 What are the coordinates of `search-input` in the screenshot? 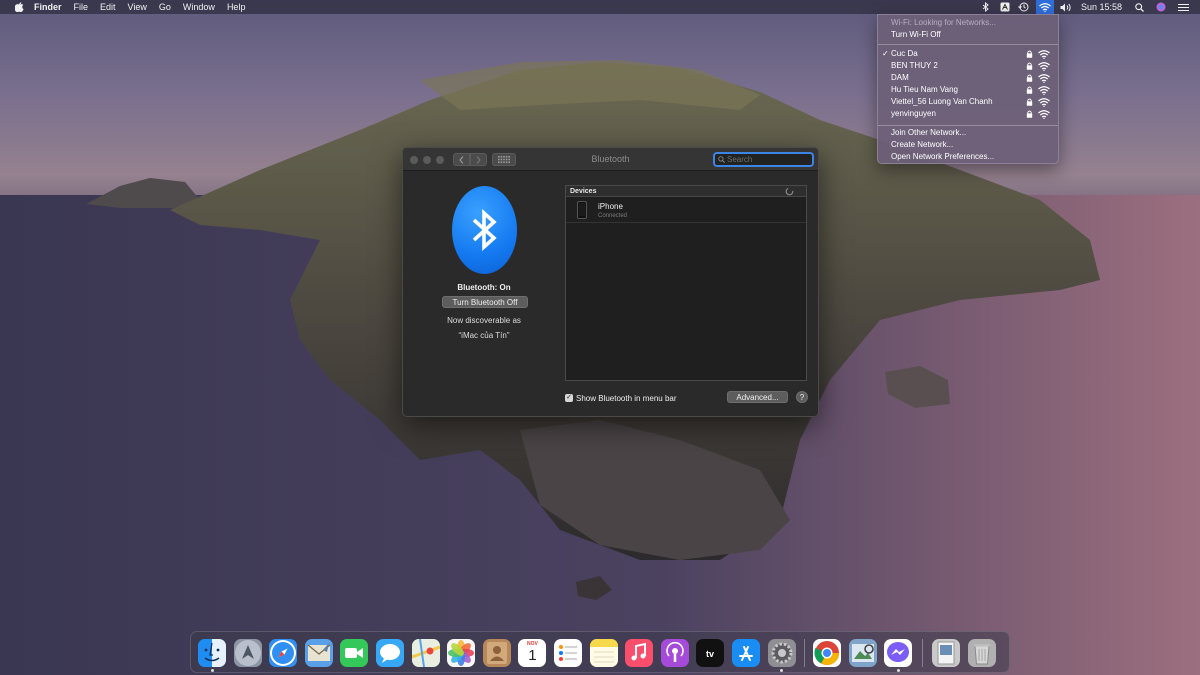 It's located at (767, 159).